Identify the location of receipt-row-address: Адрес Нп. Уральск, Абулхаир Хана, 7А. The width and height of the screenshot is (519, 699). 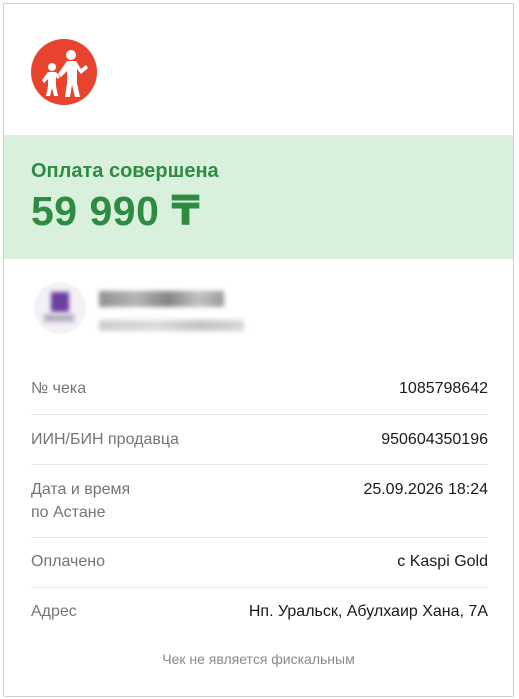
(259, 618).